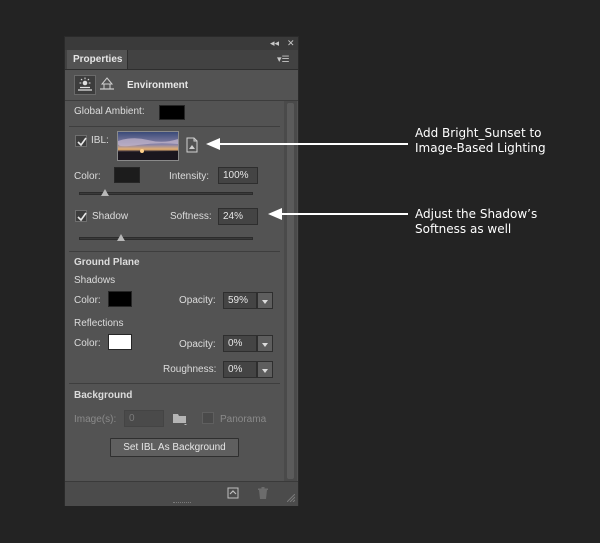 Image resolution: width=600 pixels, height=543 pixels. Describe the element at coordinates (121, 237) in the screenshot. I see `softness-slider-handle` at that location.